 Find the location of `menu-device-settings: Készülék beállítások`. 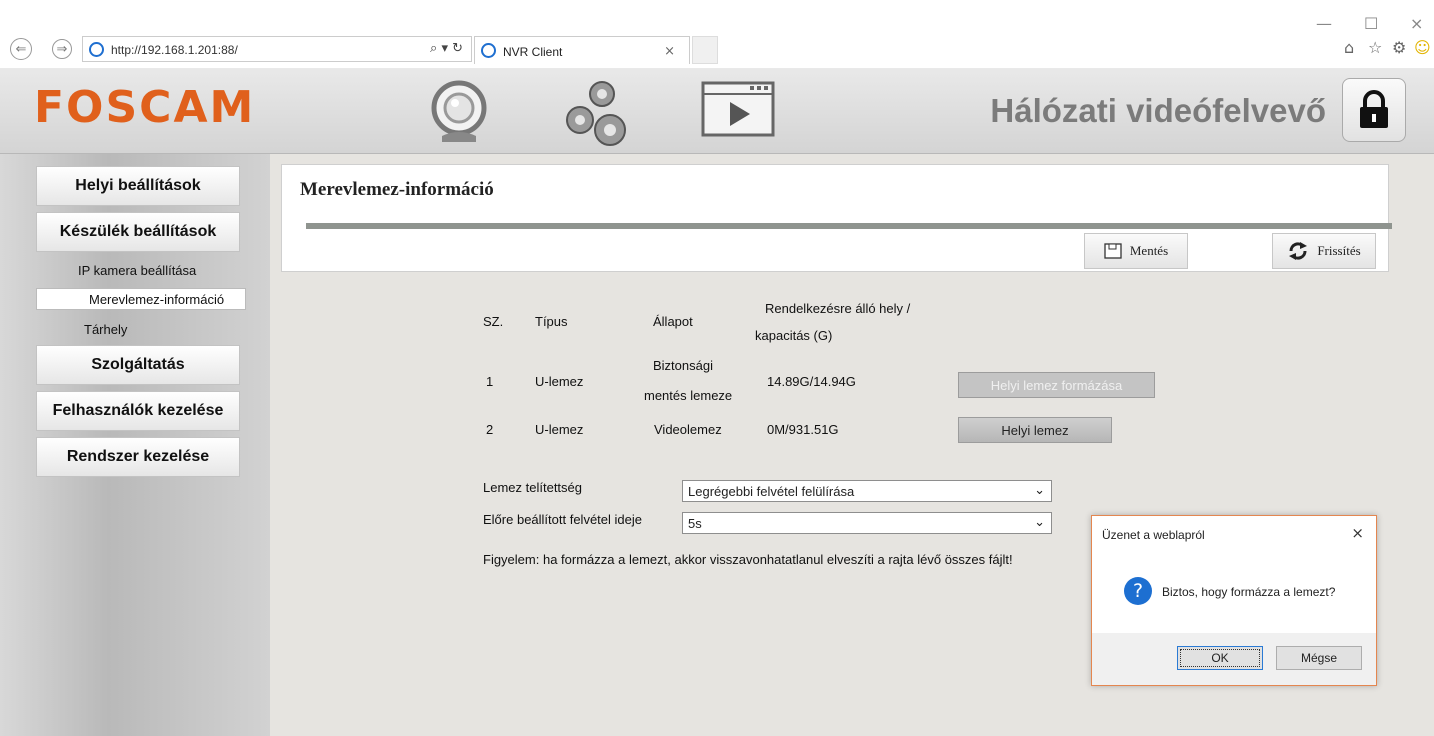

menu-device-settings: Készülék beállítások is located at coordinates (138, 232).